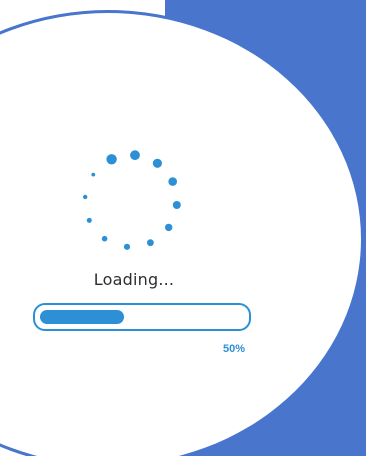 This screenshot has height=456, width=366. I want to click on progress-percent: 50%, so click(233, 349).